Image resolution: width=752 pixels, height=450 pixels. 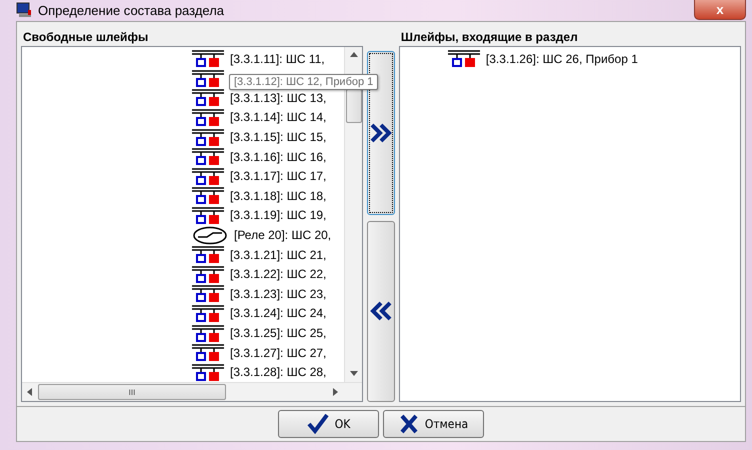 What do you see at coordinates (278, 176) in the screenshot?
I see `list-item: [3.3.1.17]: ШС 17,` at bounding box center [278, 176].